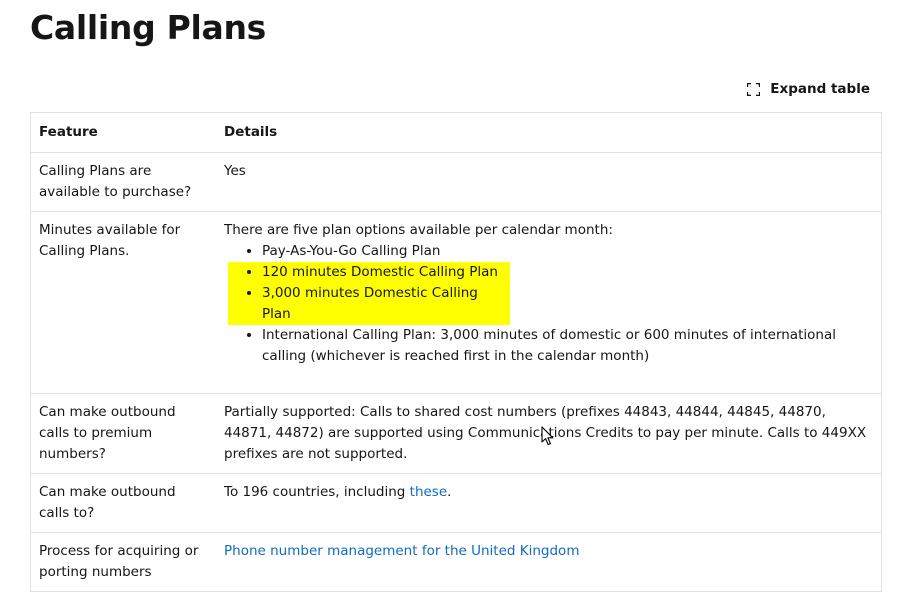  Describe the element at coordinates (123, 503) in the screenshot. I see `feature-cell: Can make outbound calls to?` at that location.